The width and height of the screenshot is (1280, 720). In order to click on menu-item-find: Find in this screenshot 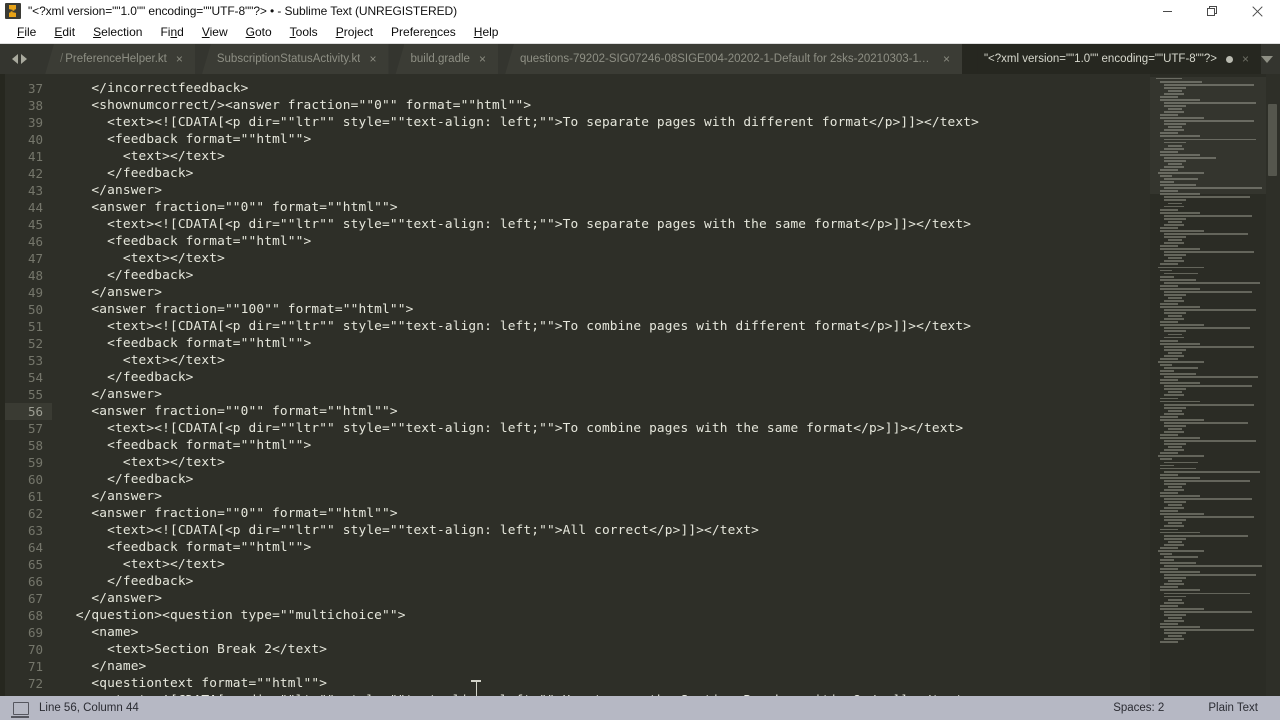, I will do `click(171, 32)`.